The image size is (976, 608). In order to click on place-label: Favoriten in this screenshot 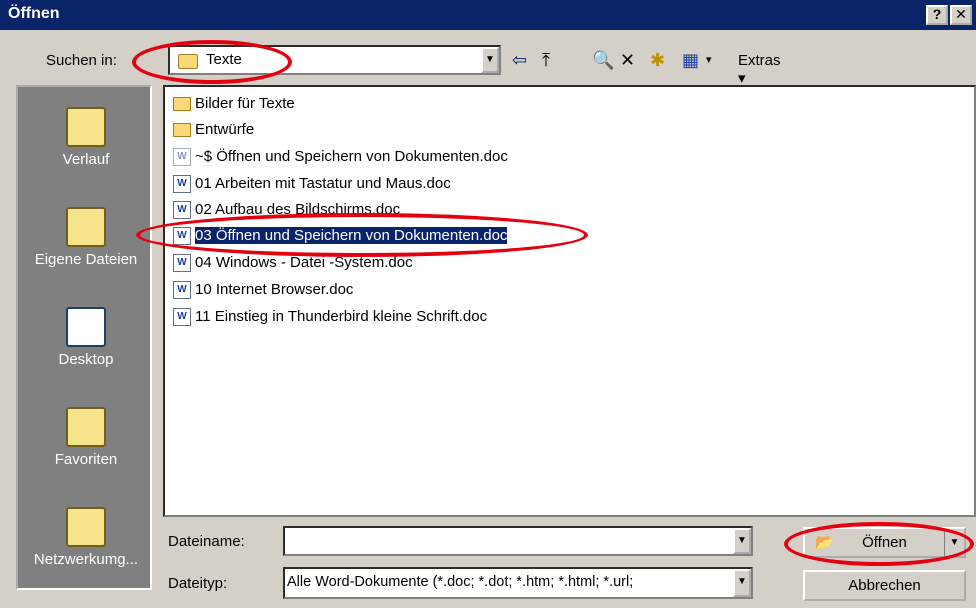, I will do `click(86, 459)`.